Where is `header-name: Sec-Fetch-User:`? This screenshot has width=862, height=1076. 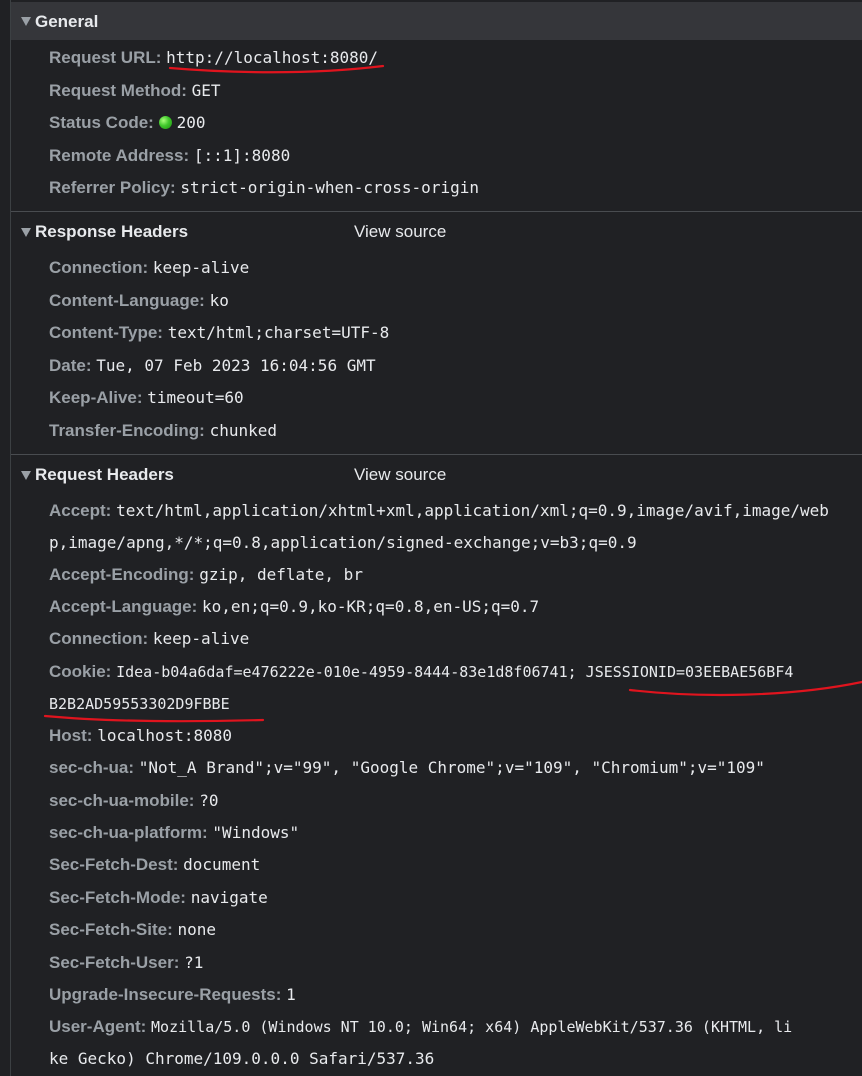
header-name: Sec-Fetch-User: is located at coordinates (114, 962).